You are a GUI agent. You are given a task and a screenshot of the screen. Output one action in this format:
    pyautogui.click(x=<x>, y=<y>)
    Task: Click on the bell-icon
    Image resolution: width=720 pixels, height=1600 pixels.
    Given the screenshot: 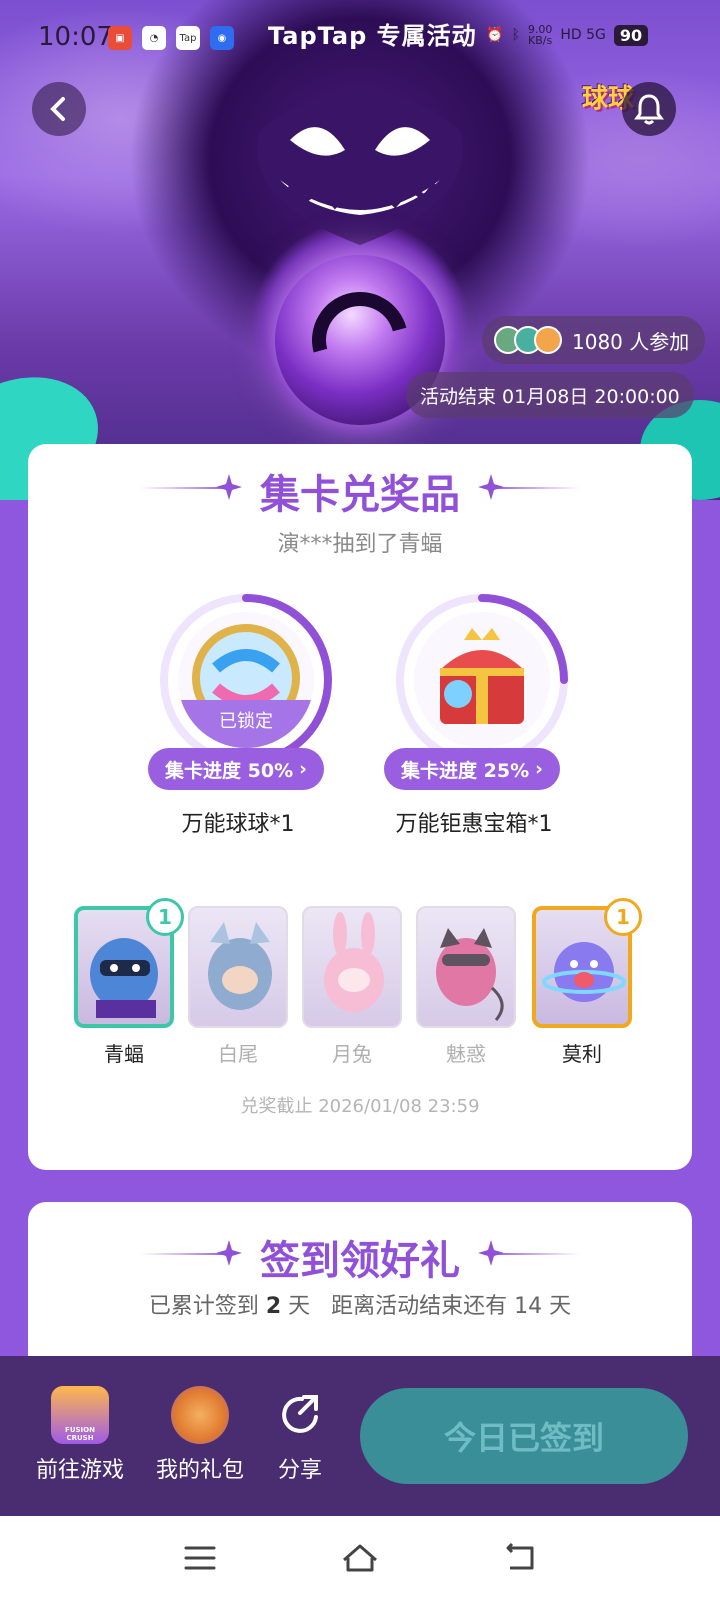 What is the action you would take?
    pyautogui.click(x=649, y=109)
    